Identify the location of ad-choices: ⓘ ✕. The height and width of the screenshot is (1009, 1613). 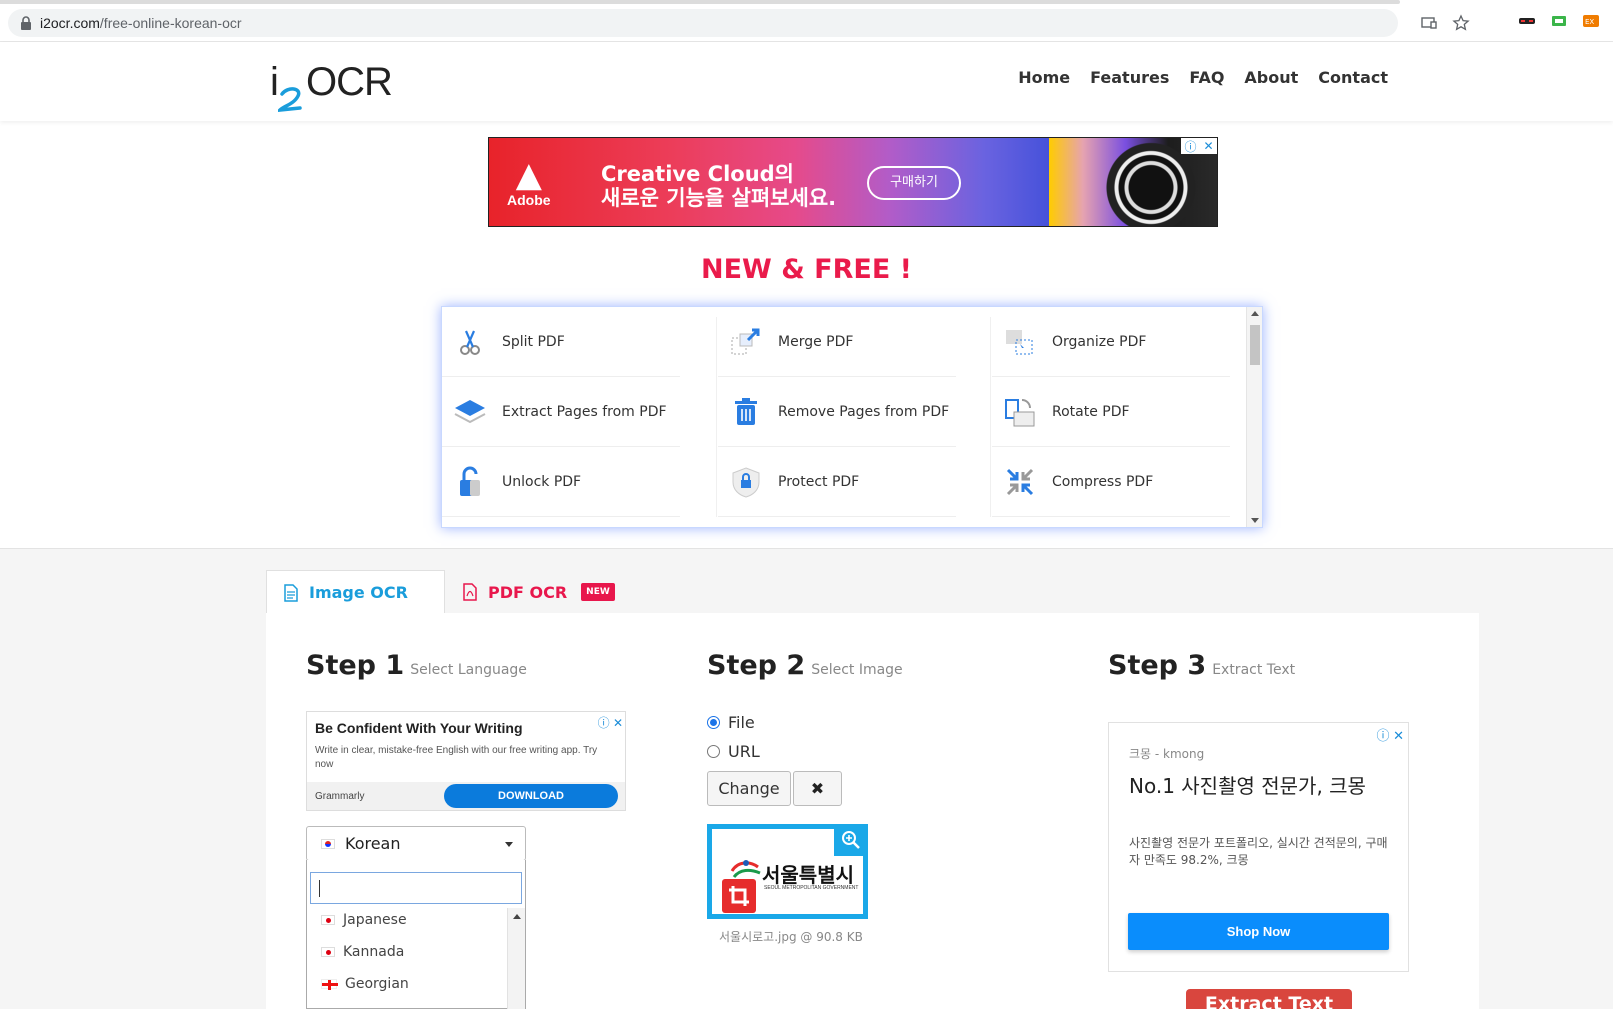
(1199, 146).